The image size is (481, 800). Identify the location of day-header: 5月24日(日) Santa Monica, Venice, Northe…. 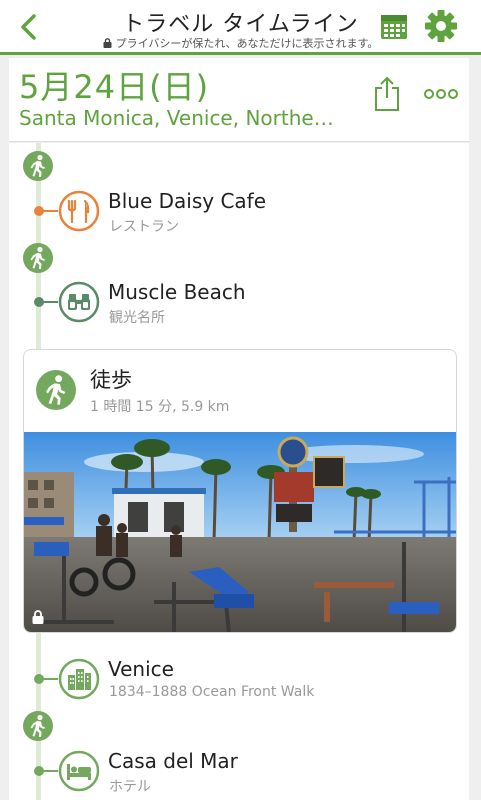
(239, 100).